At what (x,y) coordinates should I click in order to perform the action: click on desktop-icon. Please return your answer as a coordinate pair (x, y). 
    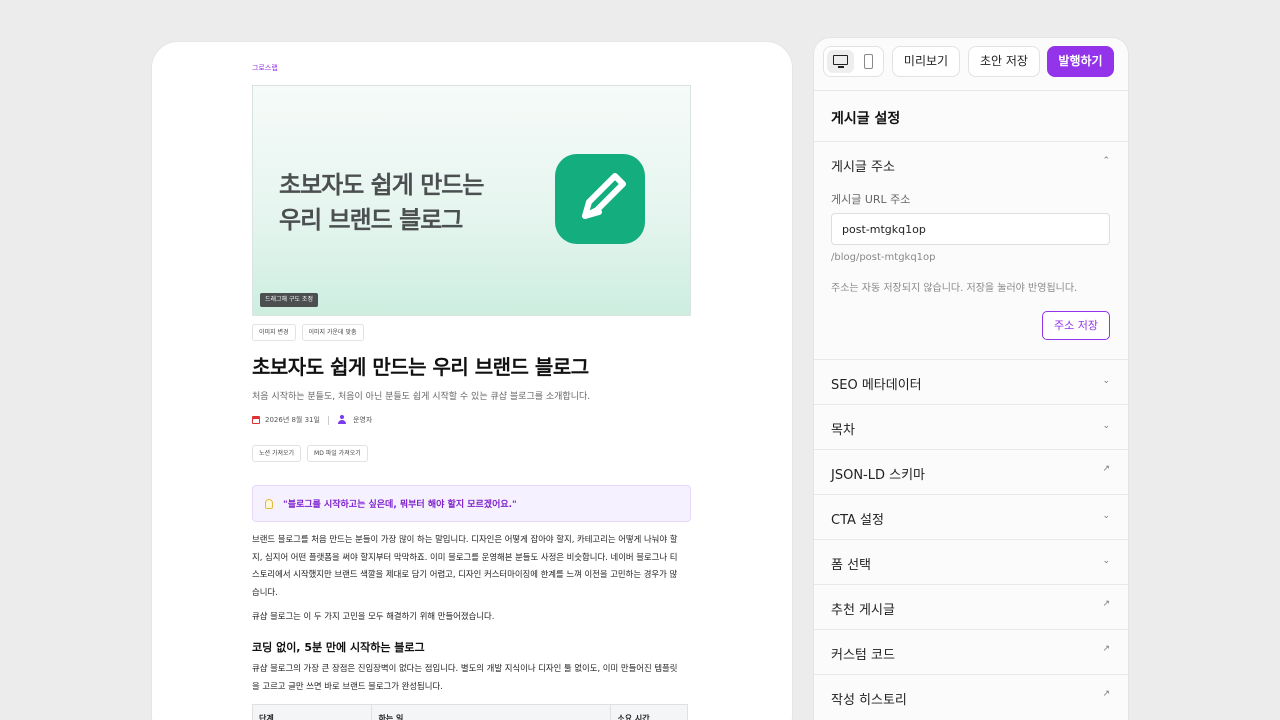
    Looking at the image, I should click on (840, 60).